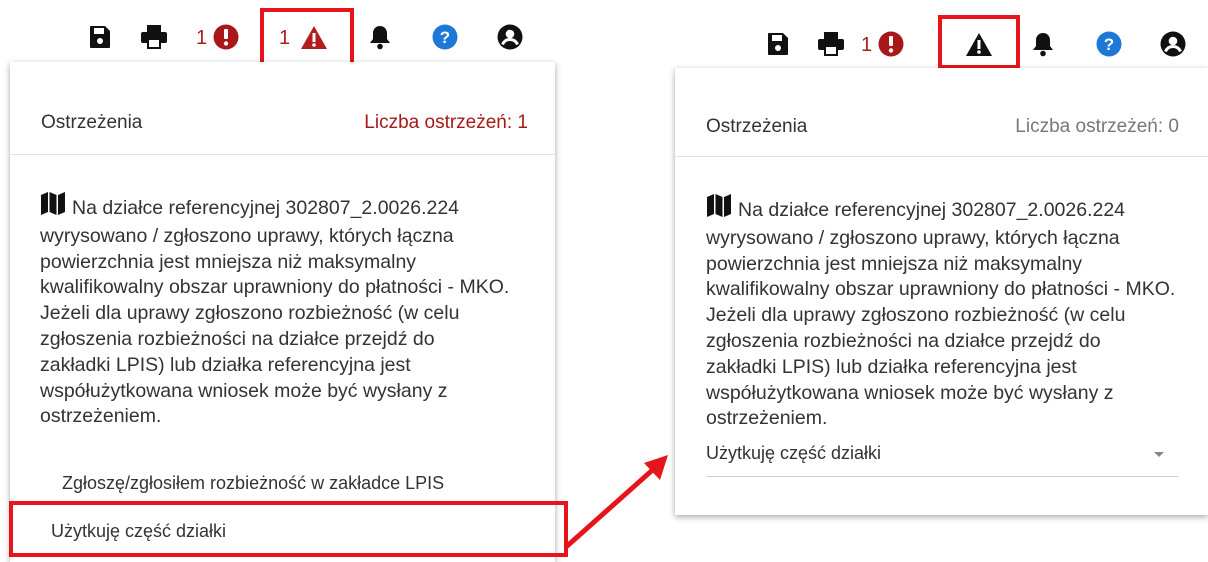  I want to click on arrow-icon, so click(616, 502).